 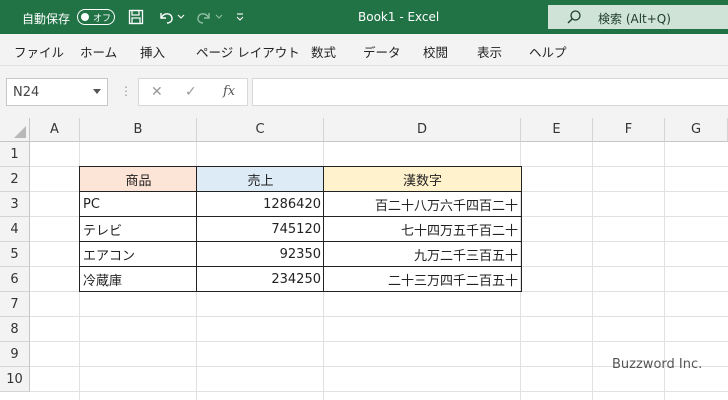 I want to click on cell-d5: 九万二千三百五十, so click(x=422, y=254).